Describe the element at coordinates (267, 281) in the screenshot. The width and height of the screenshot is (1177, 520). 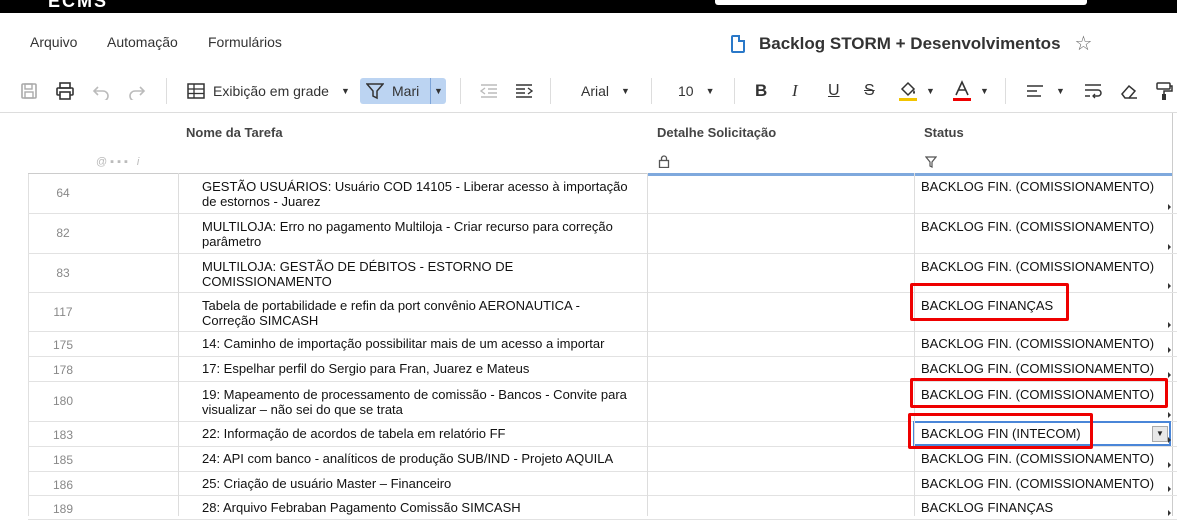
I see `task-name-line: COMISSIONAMENTO` at that location.